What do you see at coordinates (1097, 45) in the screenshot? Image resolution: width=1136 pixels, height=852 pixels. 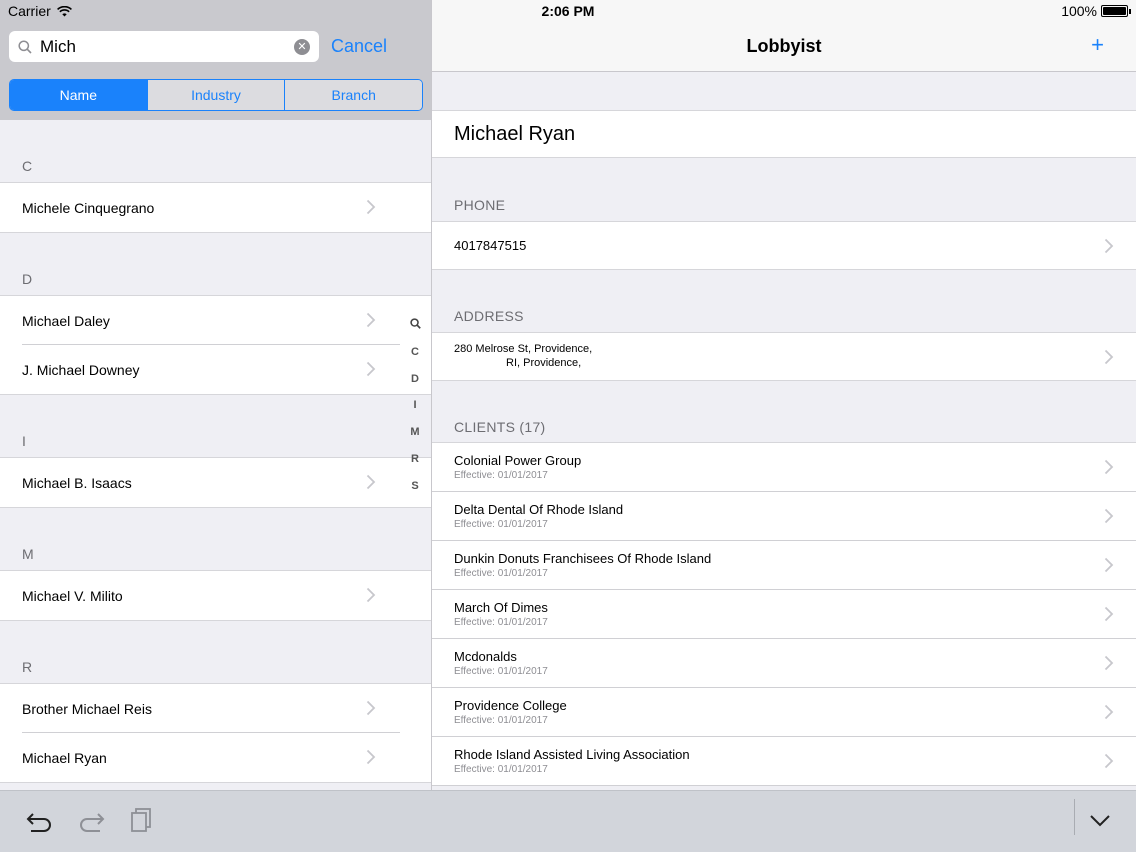 I see `add-button: +` at bounding box center [1097, 45].